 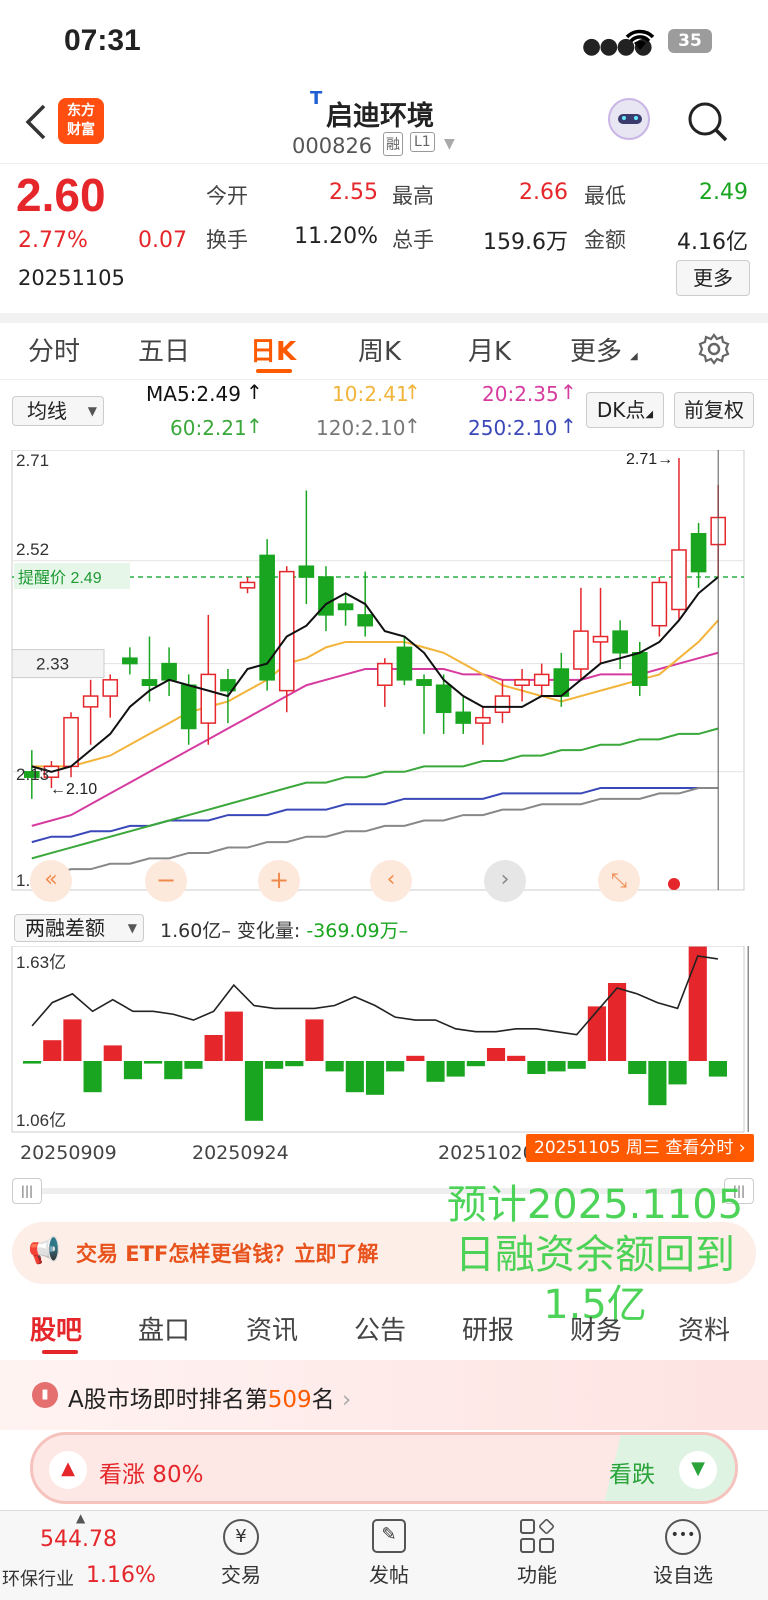 I want to click on dk-point-label: DK点, so click(x=621, y=410).